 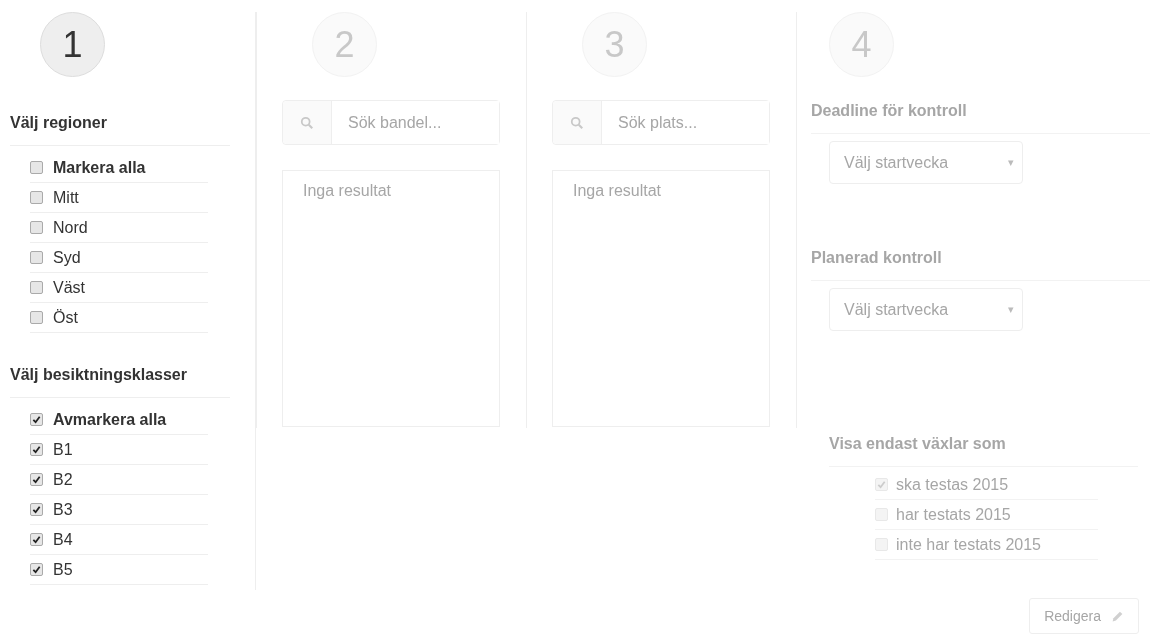 What do you see at coordinates (63, 449) in the screenshot?
I see `checkbox-label: B1` at bounding box center [63, 449].